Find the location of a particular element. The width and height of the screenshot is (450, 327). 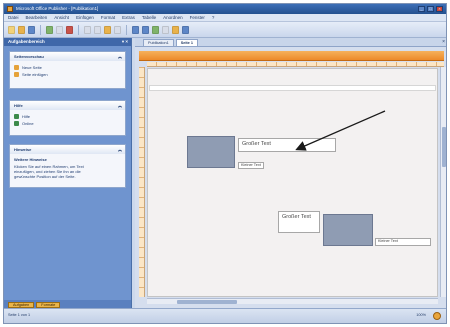

panel-heading-text: Hinweise is located at coordinates (23, 149).